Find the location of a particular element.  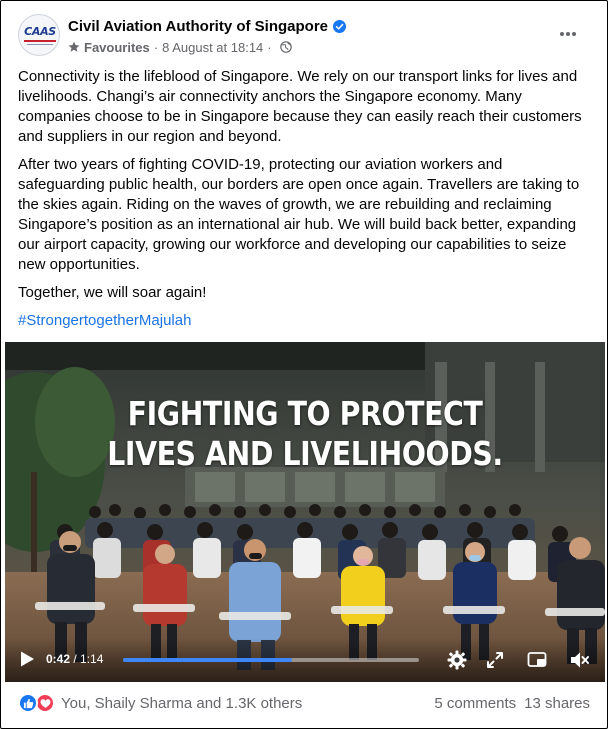

video-time: 0:42 / 1:14 is located at coordinates (74, 659).